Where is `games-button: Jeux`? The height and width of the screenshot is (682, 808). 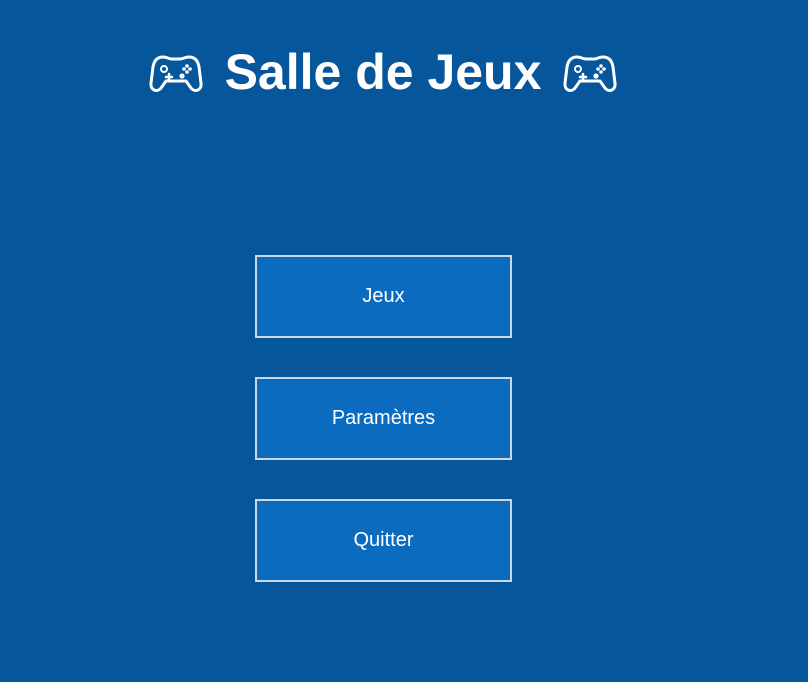 games-button: Jeux is located at coordinates (383, 296).